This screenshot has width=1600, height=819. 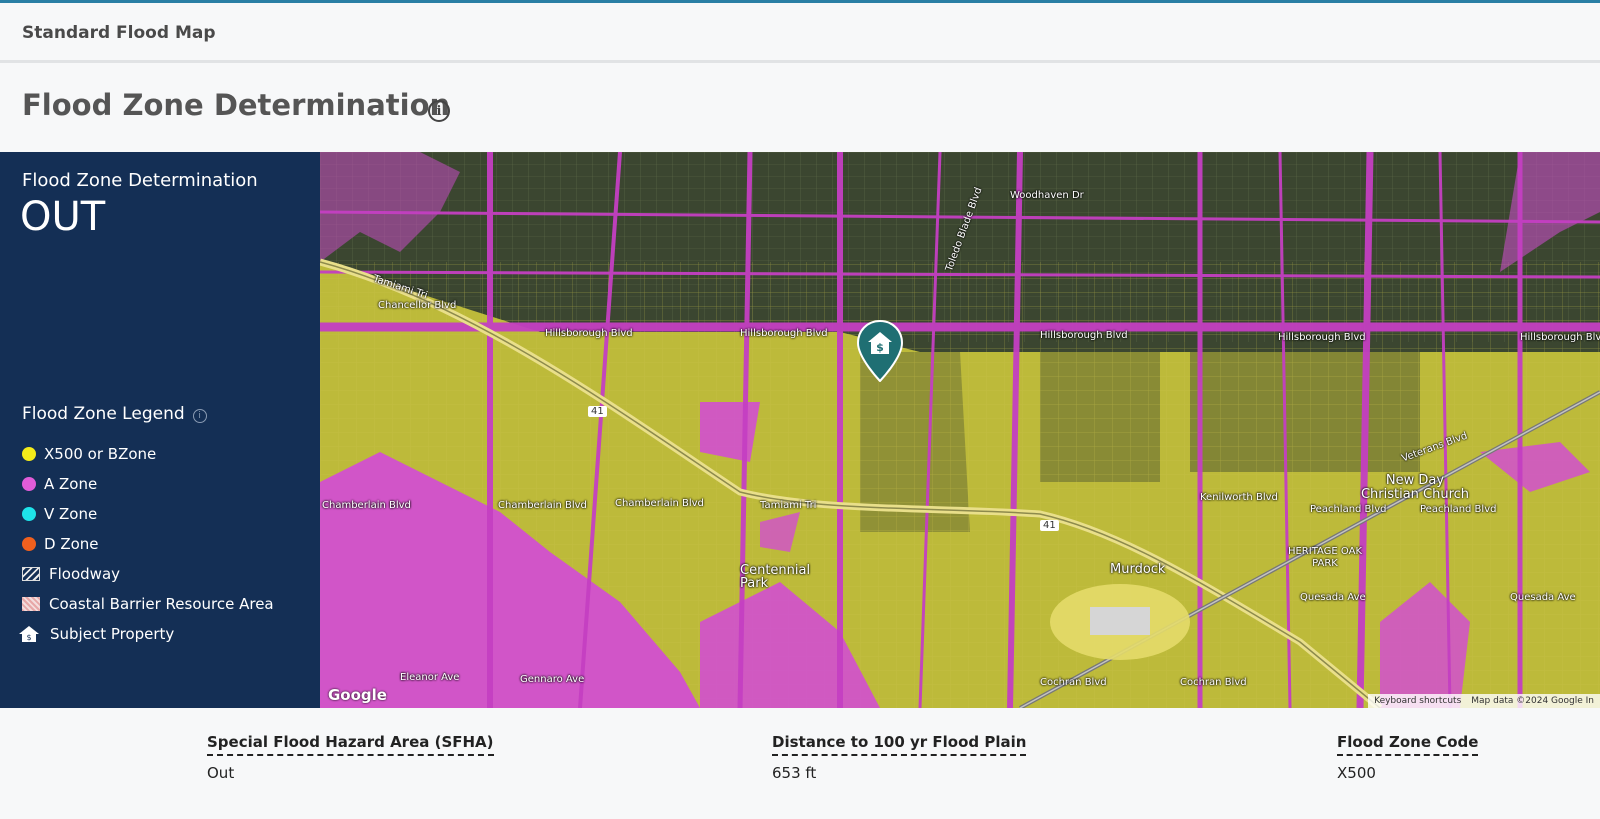 I want to click on legend-item-d-zone: D Zone, so click(x=148, y=544).